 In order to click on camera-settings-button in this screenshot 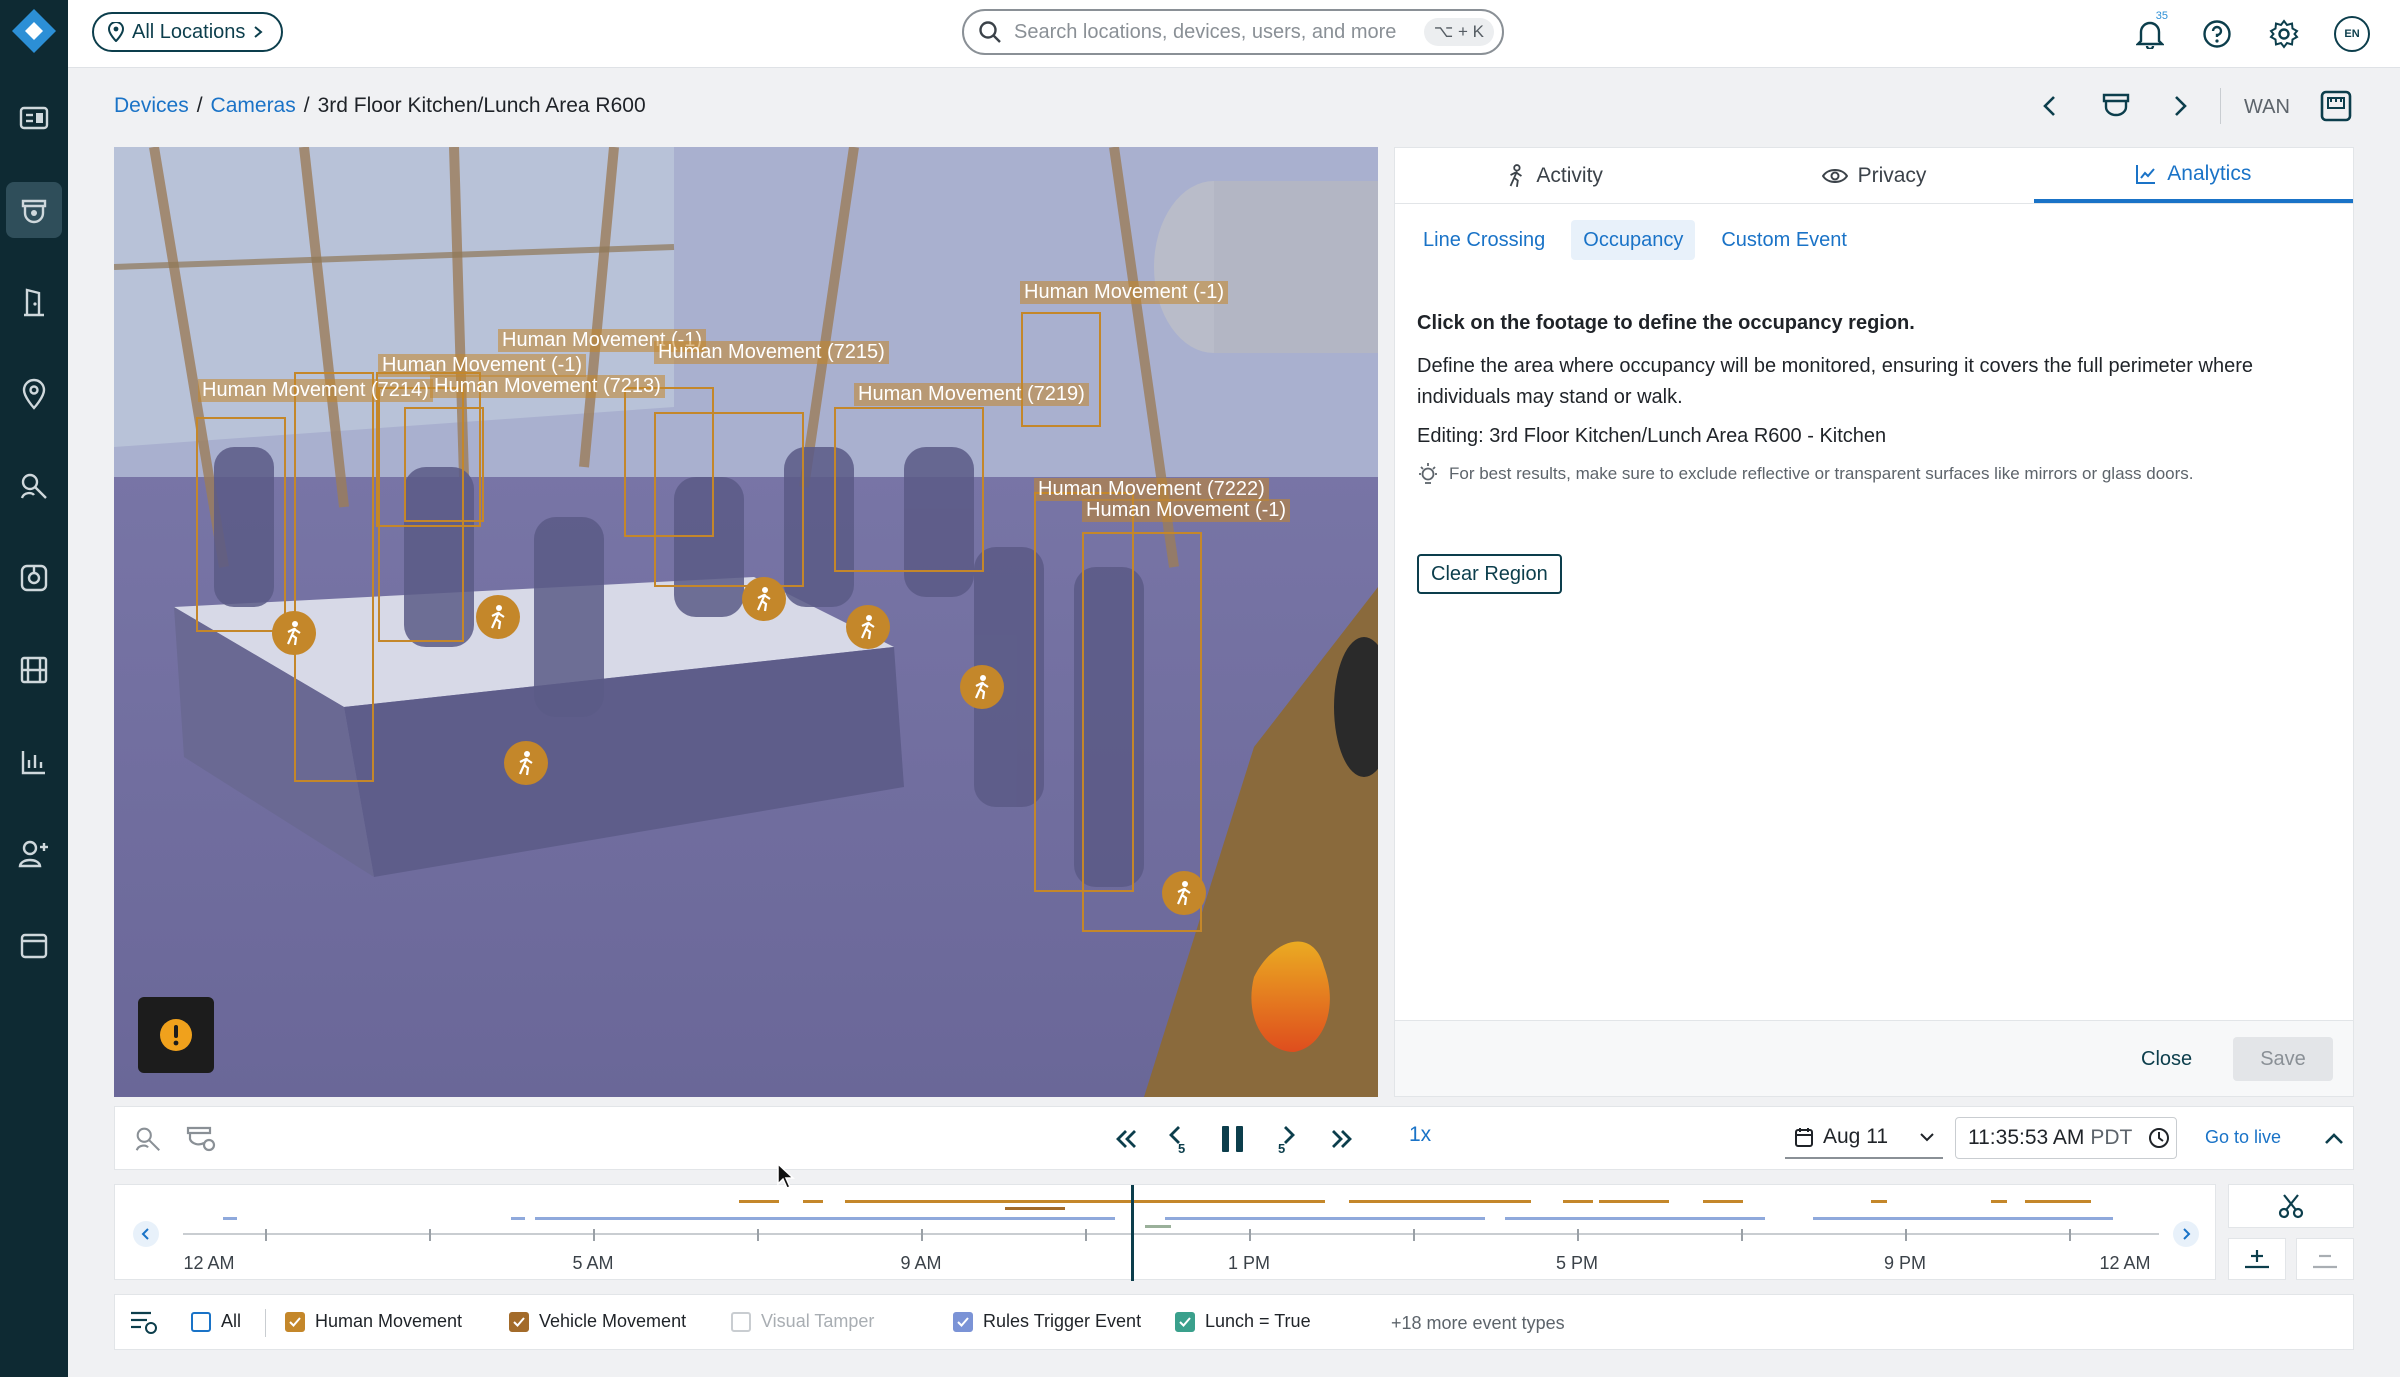, I will do `click(201, 1139)`.